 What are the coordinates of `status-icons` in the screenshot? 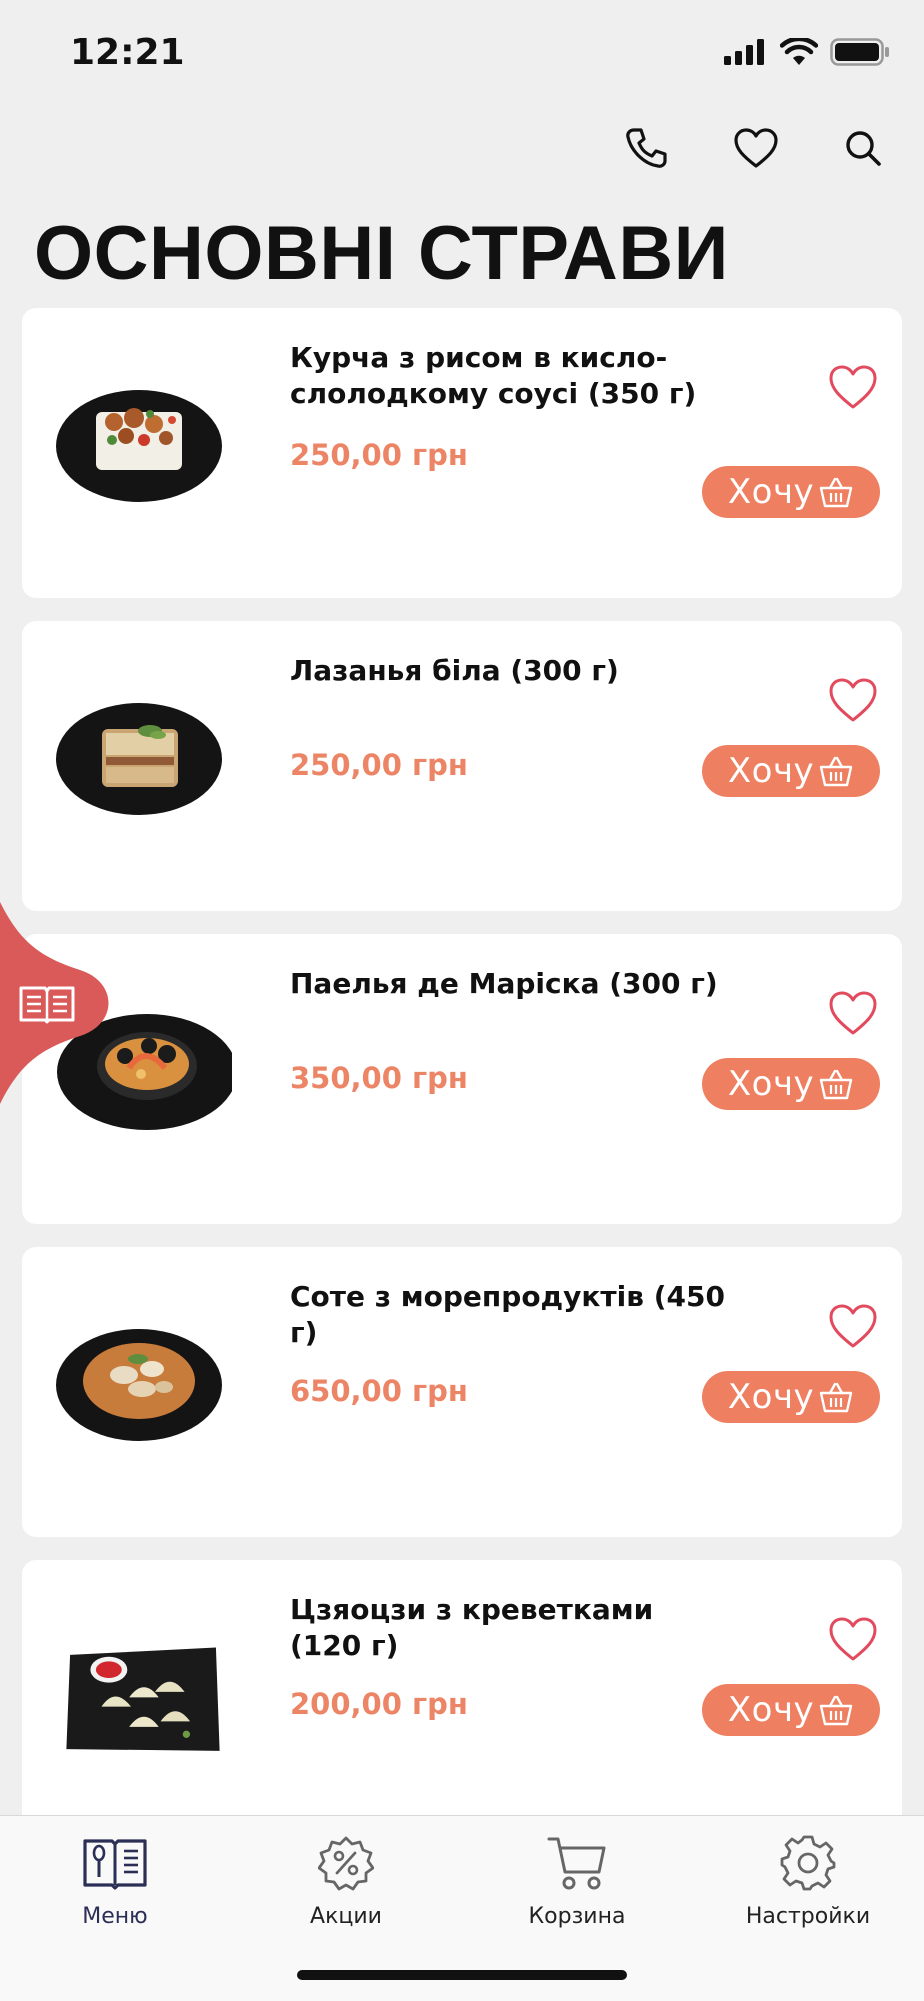 It's located at (807, 52).